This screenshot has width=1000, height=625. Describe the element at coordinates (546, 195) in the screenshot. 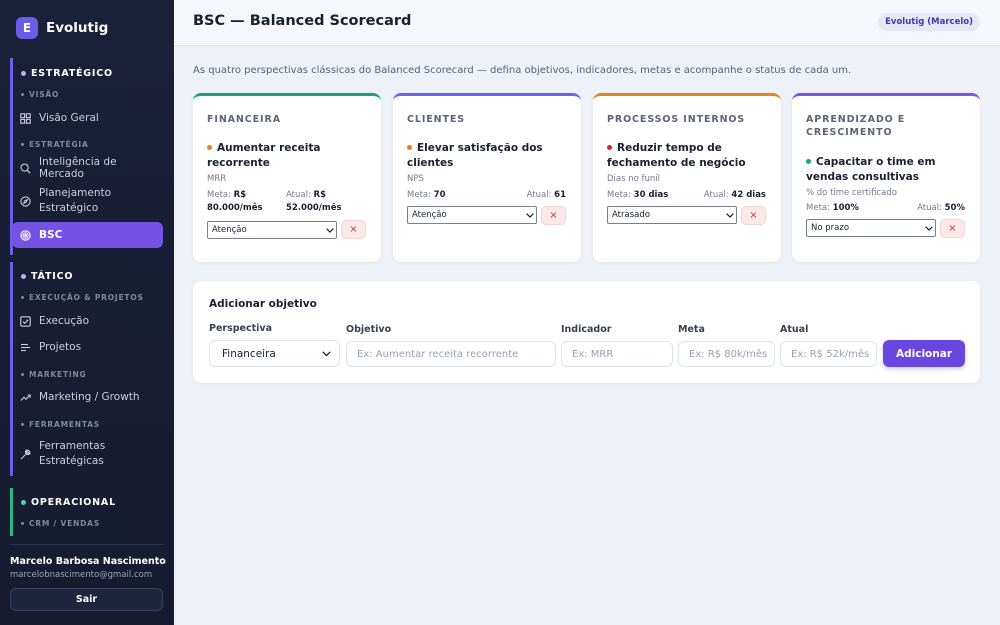

I see `atual-value: Atual: 61` at that location.